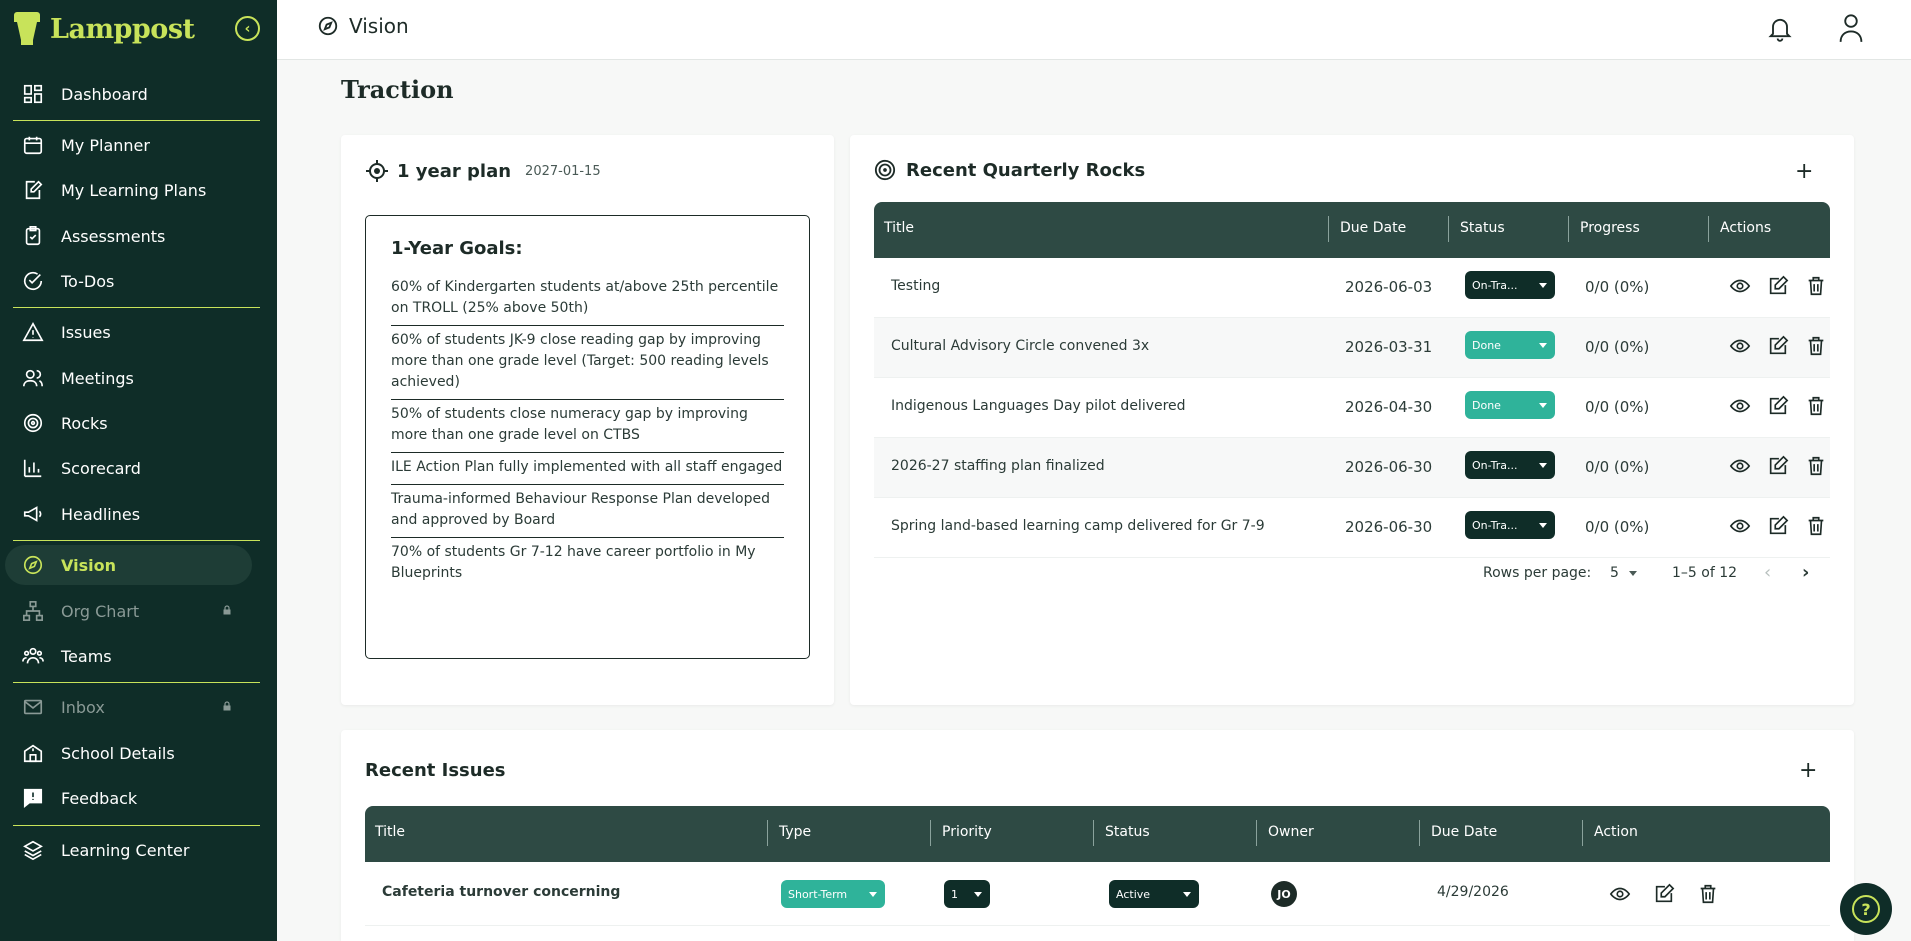 Image resolution: width=1911 pixels, height=941 pixels. What do you see at coordinates (128, 565) in the screenshot?
I see `sidebar-item-vision: Vision` at bounding box center [128, 565].